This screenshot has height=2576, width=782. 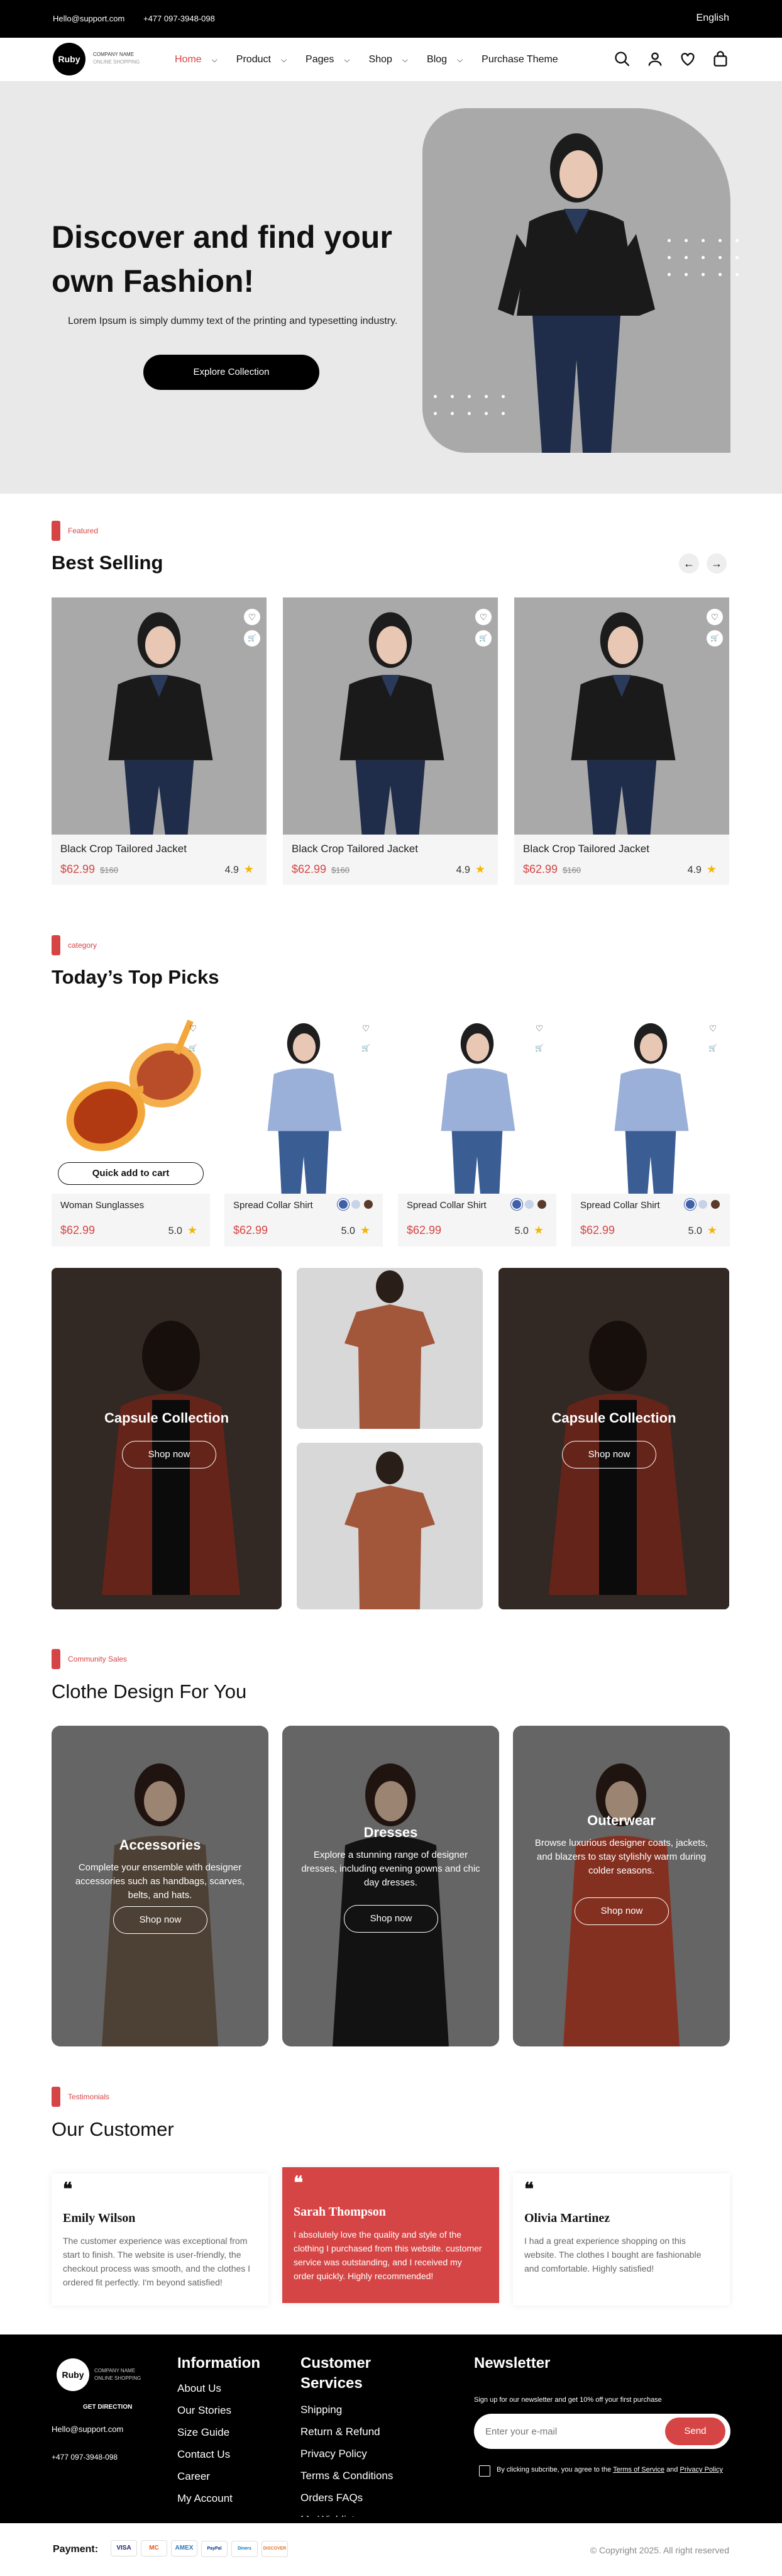 I want to click on nav-item-home: Home ⌵, so click(x=196, y=59).